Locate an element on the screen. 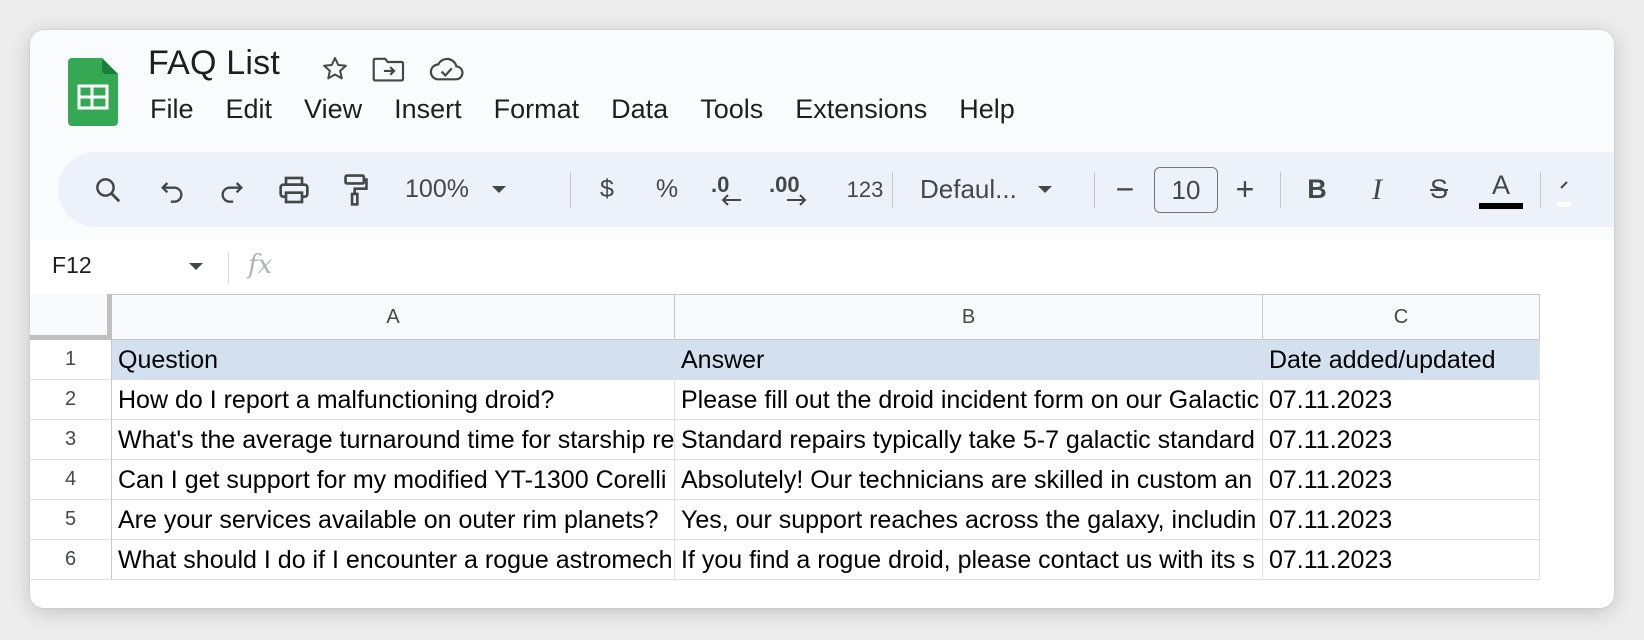 The width and height of the screenshot is (1644, 640). cell-a1: Question is located at coordinates (393, 360).